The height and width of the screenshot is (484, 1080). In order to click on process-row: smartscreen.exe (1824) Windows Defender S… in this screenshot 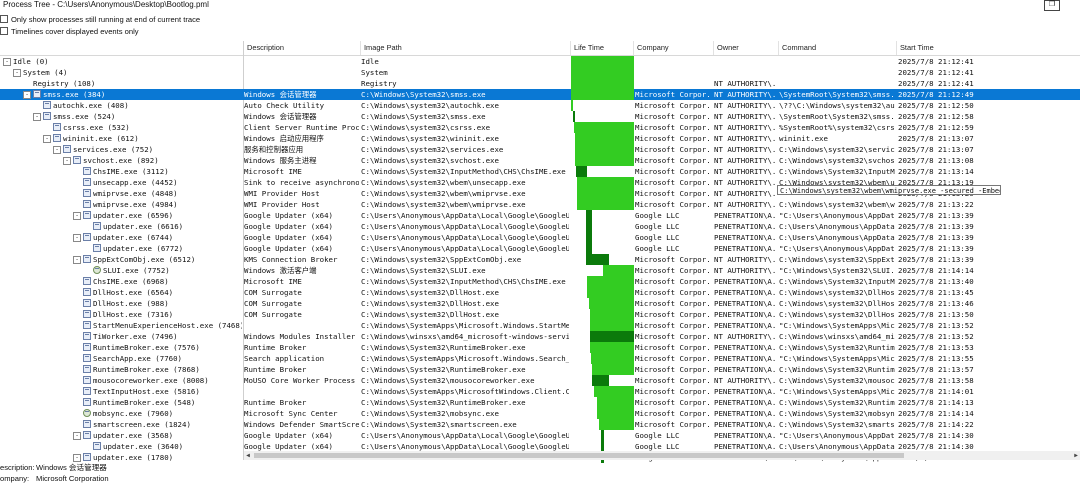, I will do `click(540, 424)`.